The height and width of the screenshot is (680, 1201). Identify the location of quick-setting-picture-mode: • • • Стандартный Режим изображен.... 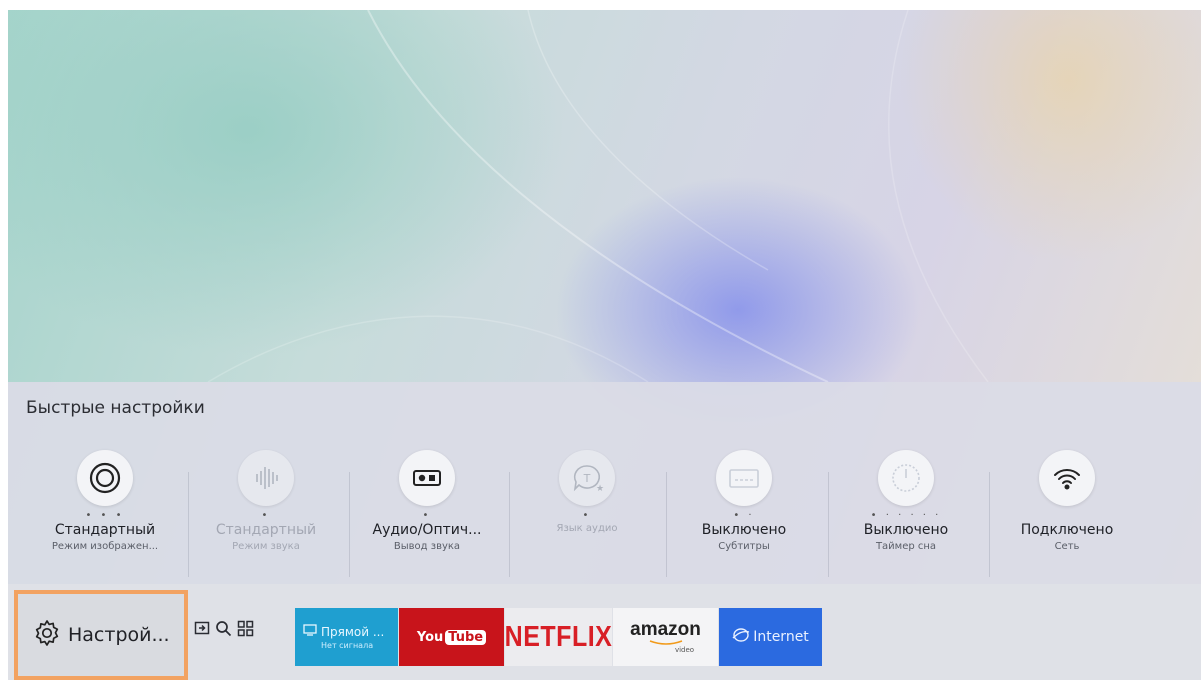
(105, 511).